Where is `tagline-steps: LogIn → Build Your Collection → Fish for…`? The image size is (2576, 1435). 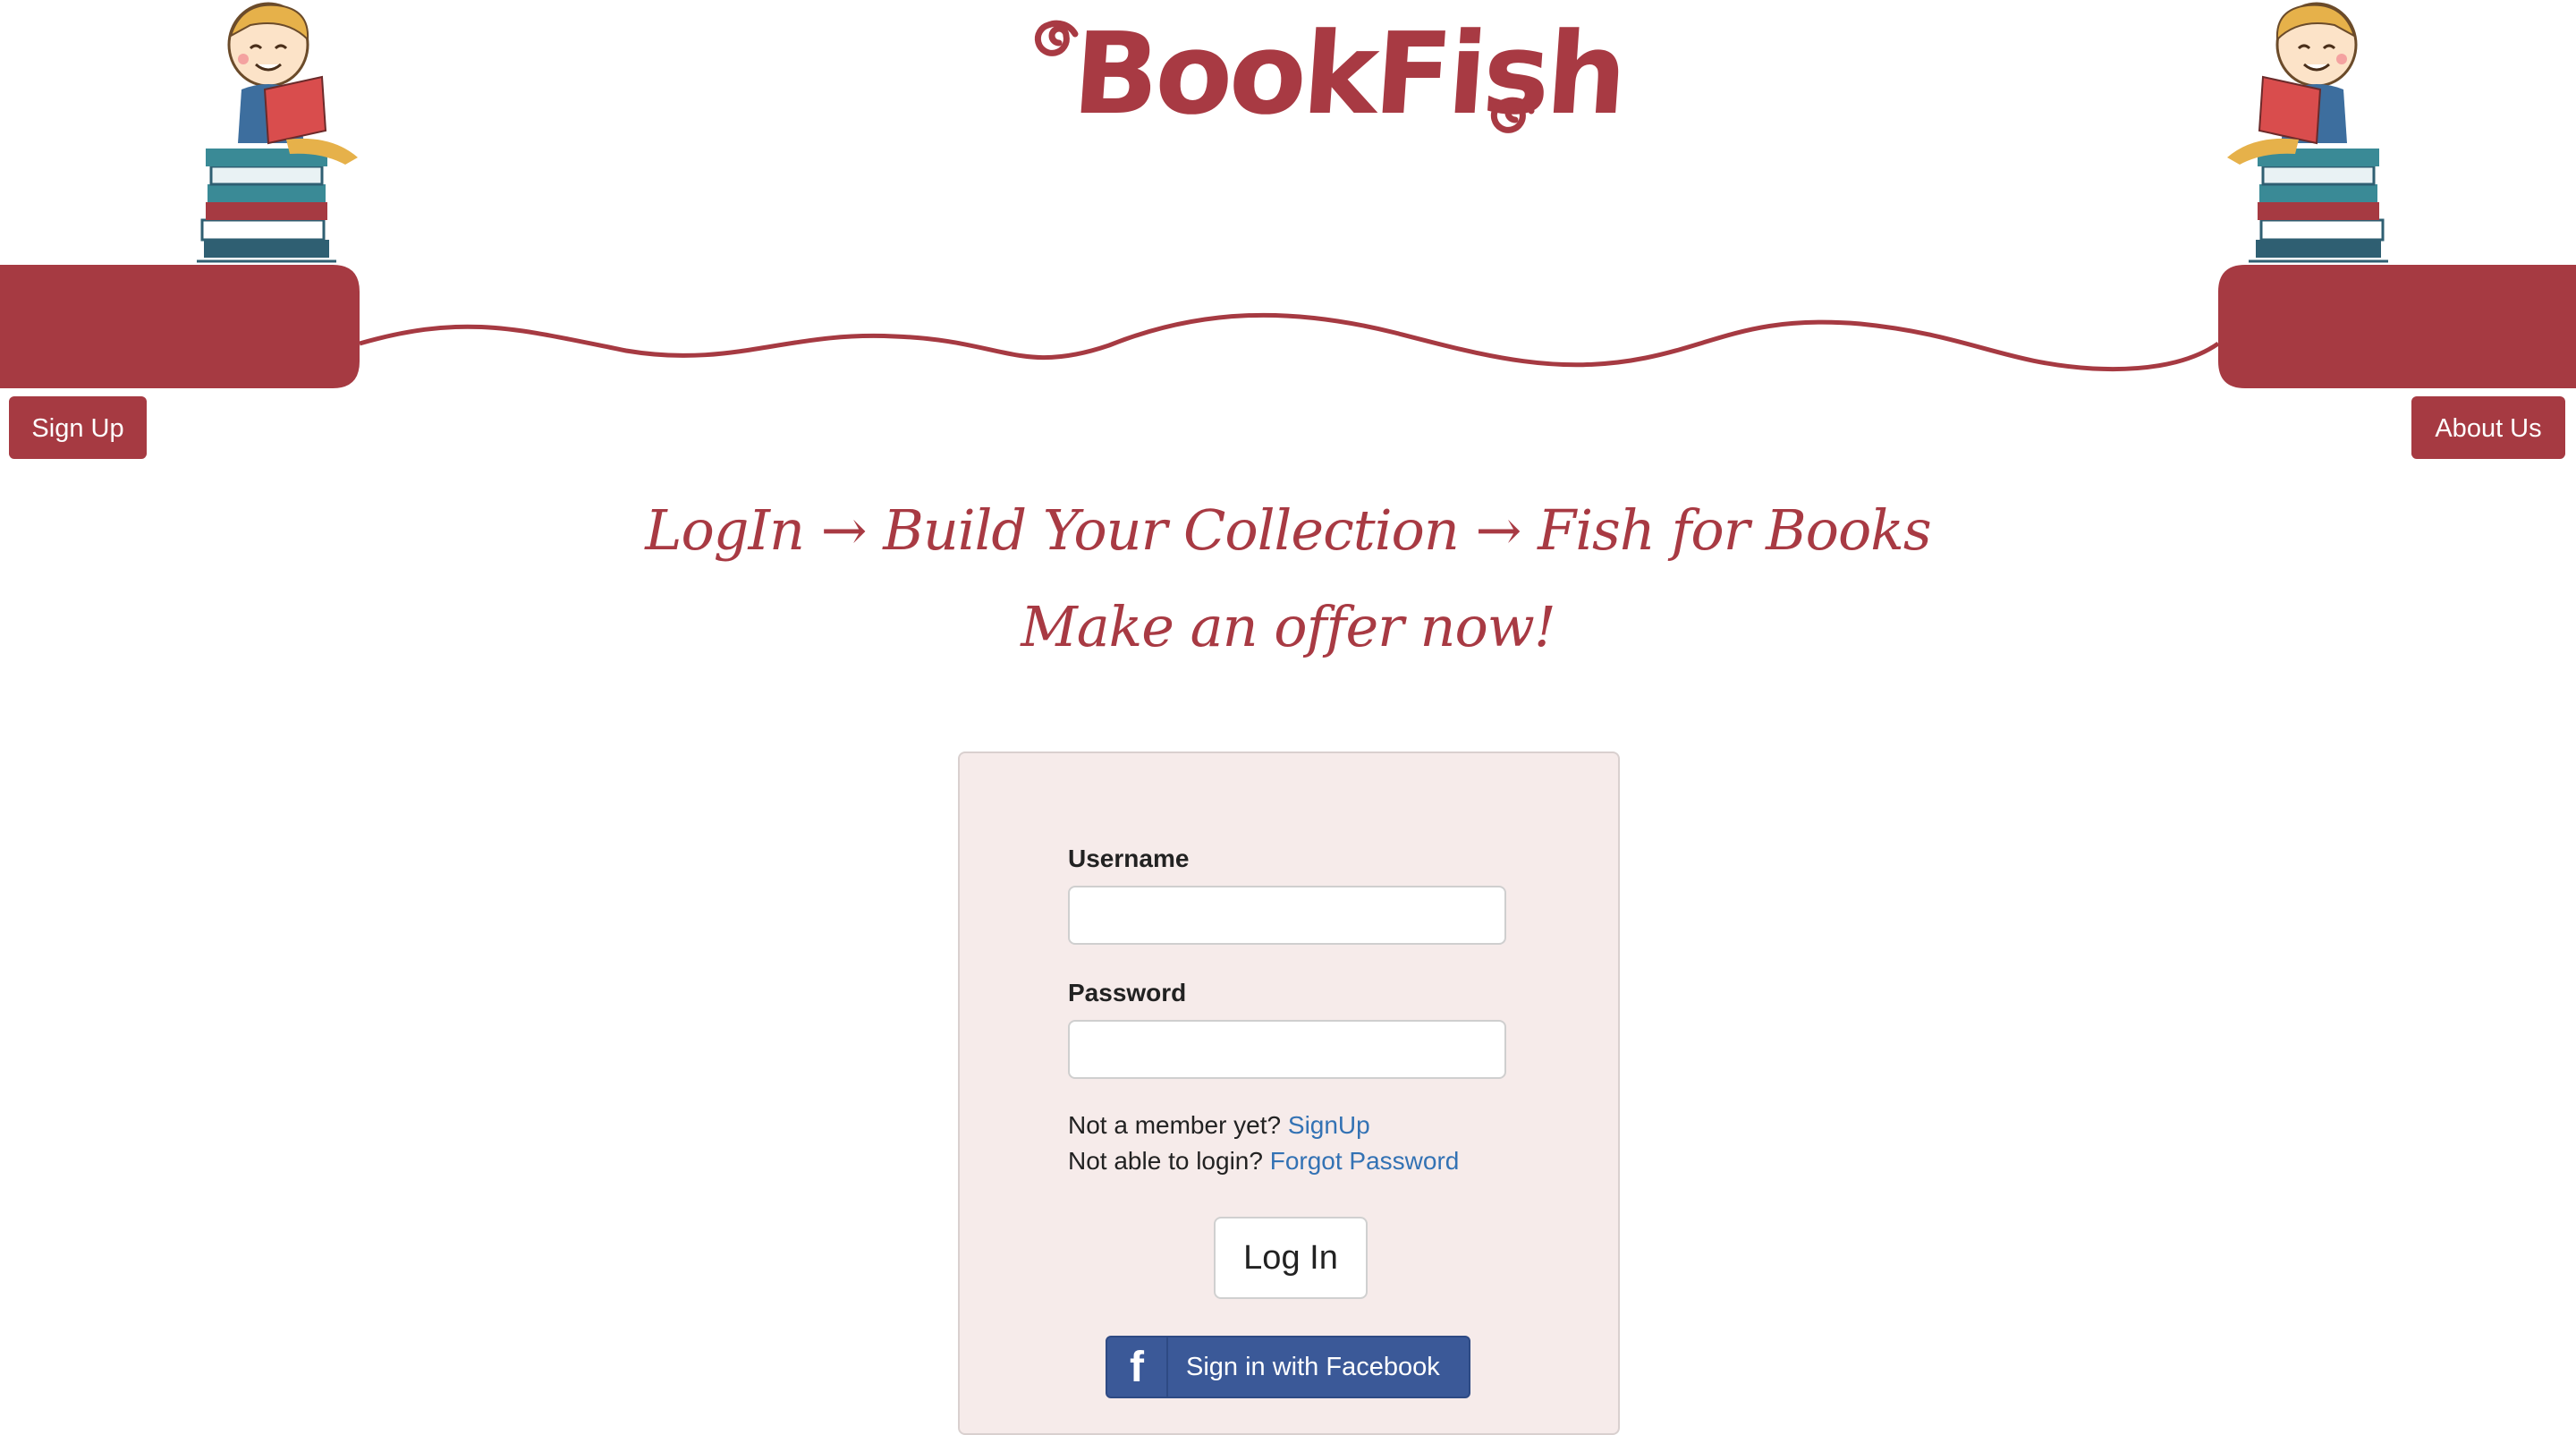
tagline-steps: LogIn → Build Your Collection → Fish for… is located at coordinates (1288, 530).